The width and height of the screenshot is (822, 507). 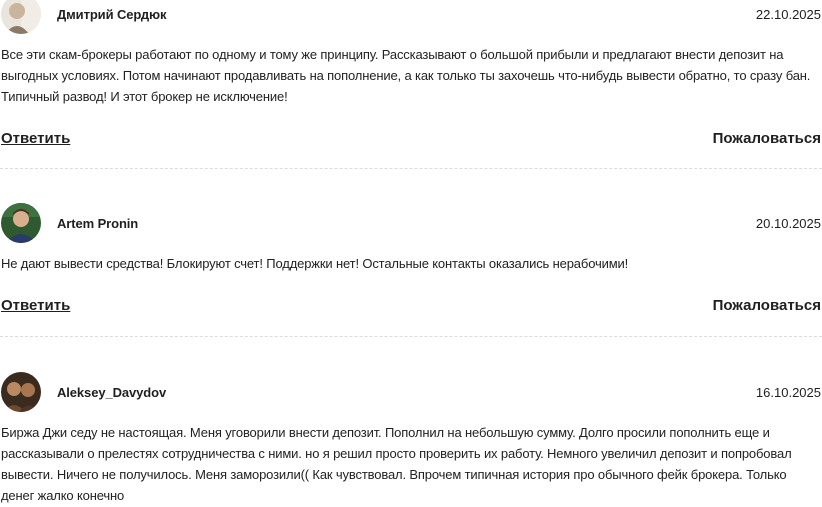 I want to click on comment-author: Artem Pronin, so click(x=98, y=223).